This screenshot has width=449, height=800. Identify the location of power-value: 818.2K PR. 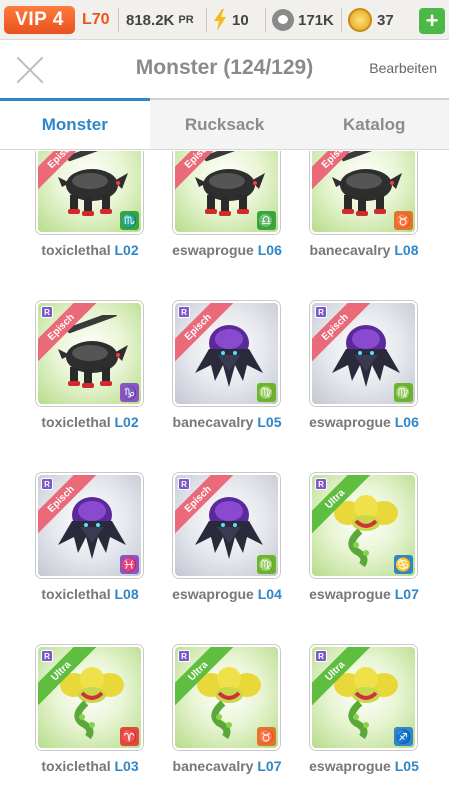
(160, 20).